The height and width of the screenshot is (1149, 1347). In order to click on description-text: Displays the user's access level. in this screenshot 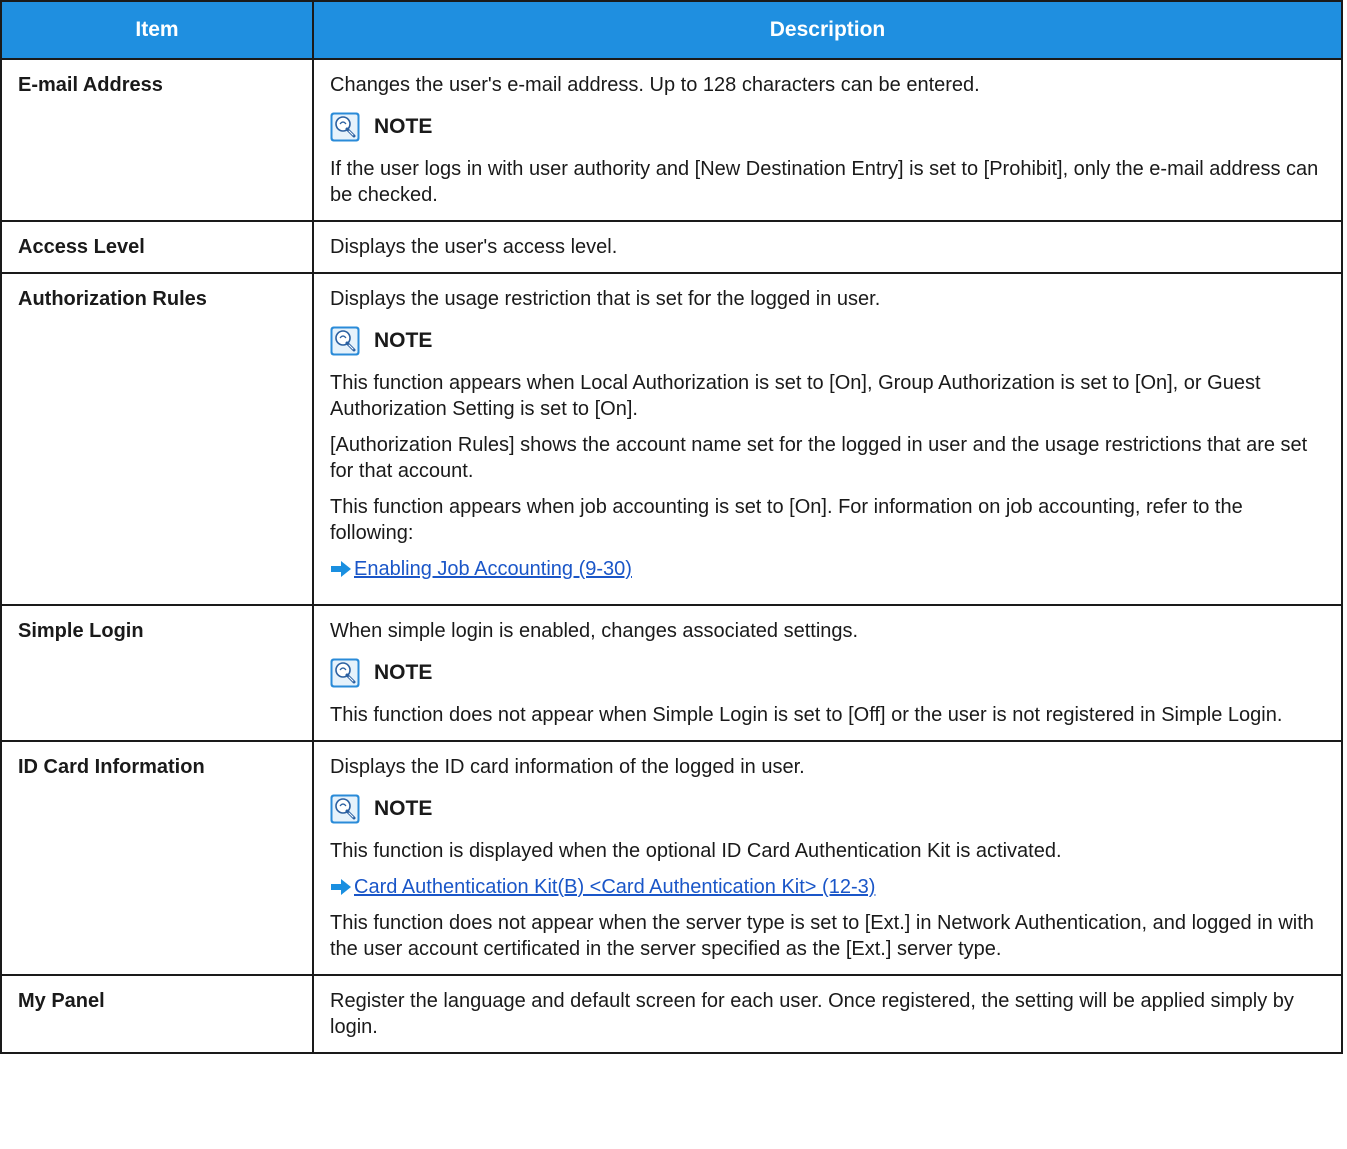, I will do `click(474, 247)`.